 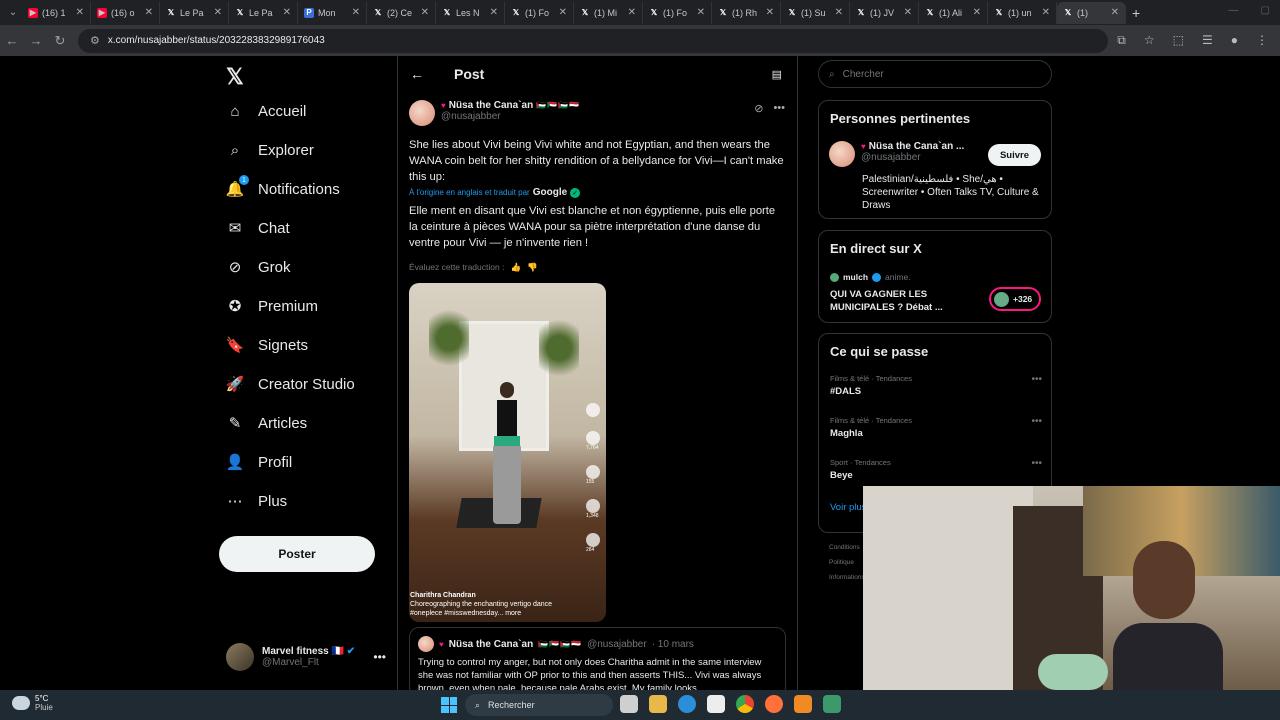 What do you see at coordinates (1121, 40) in the screenshot?
I see `install-icon: ⧉` at bounding box center [1121, 40].